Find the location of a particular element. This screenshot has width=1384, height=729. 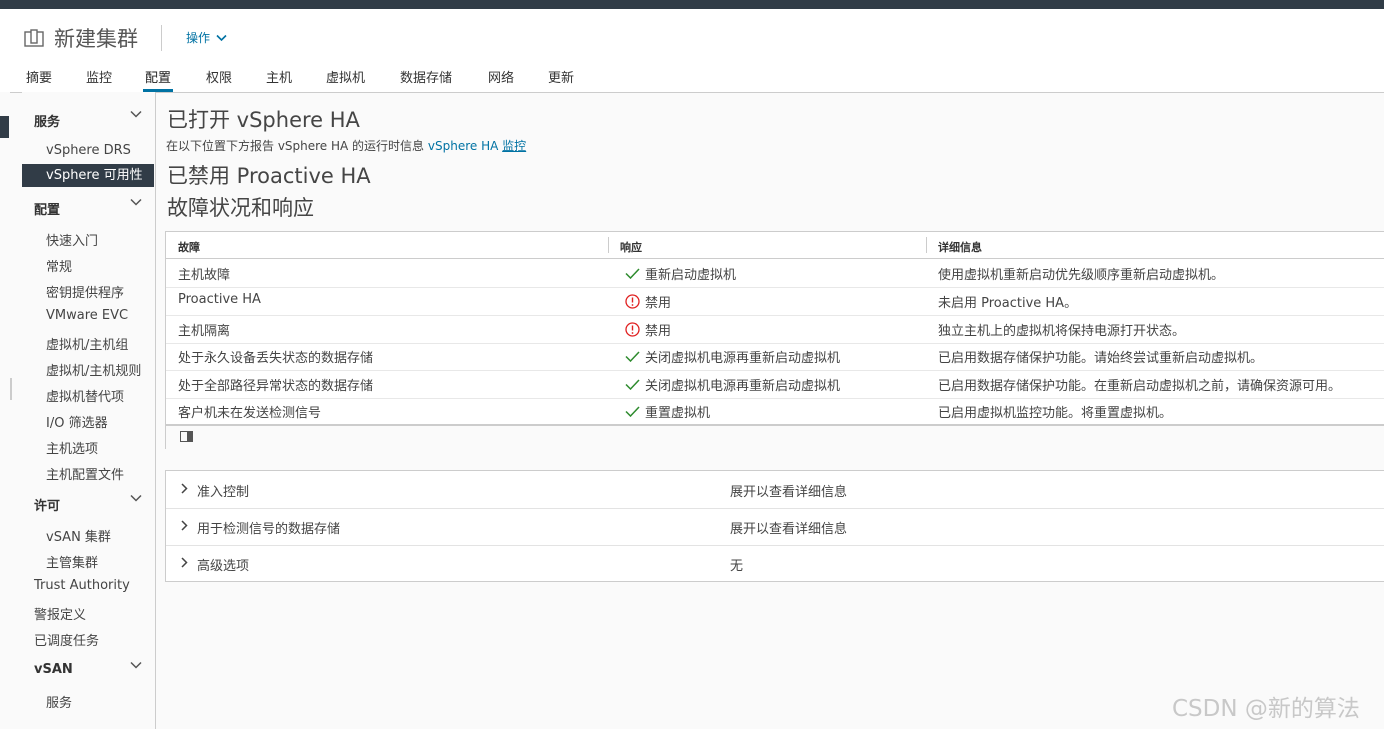

sidebar-item-quickstart: 快速入门 is located at coordinates (72, 239).